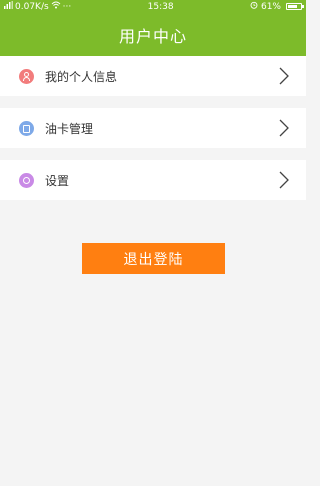 The height and width of the screenshot is (486, 320). I want to click on logout-button: 退出登陆, so click(153, 258).